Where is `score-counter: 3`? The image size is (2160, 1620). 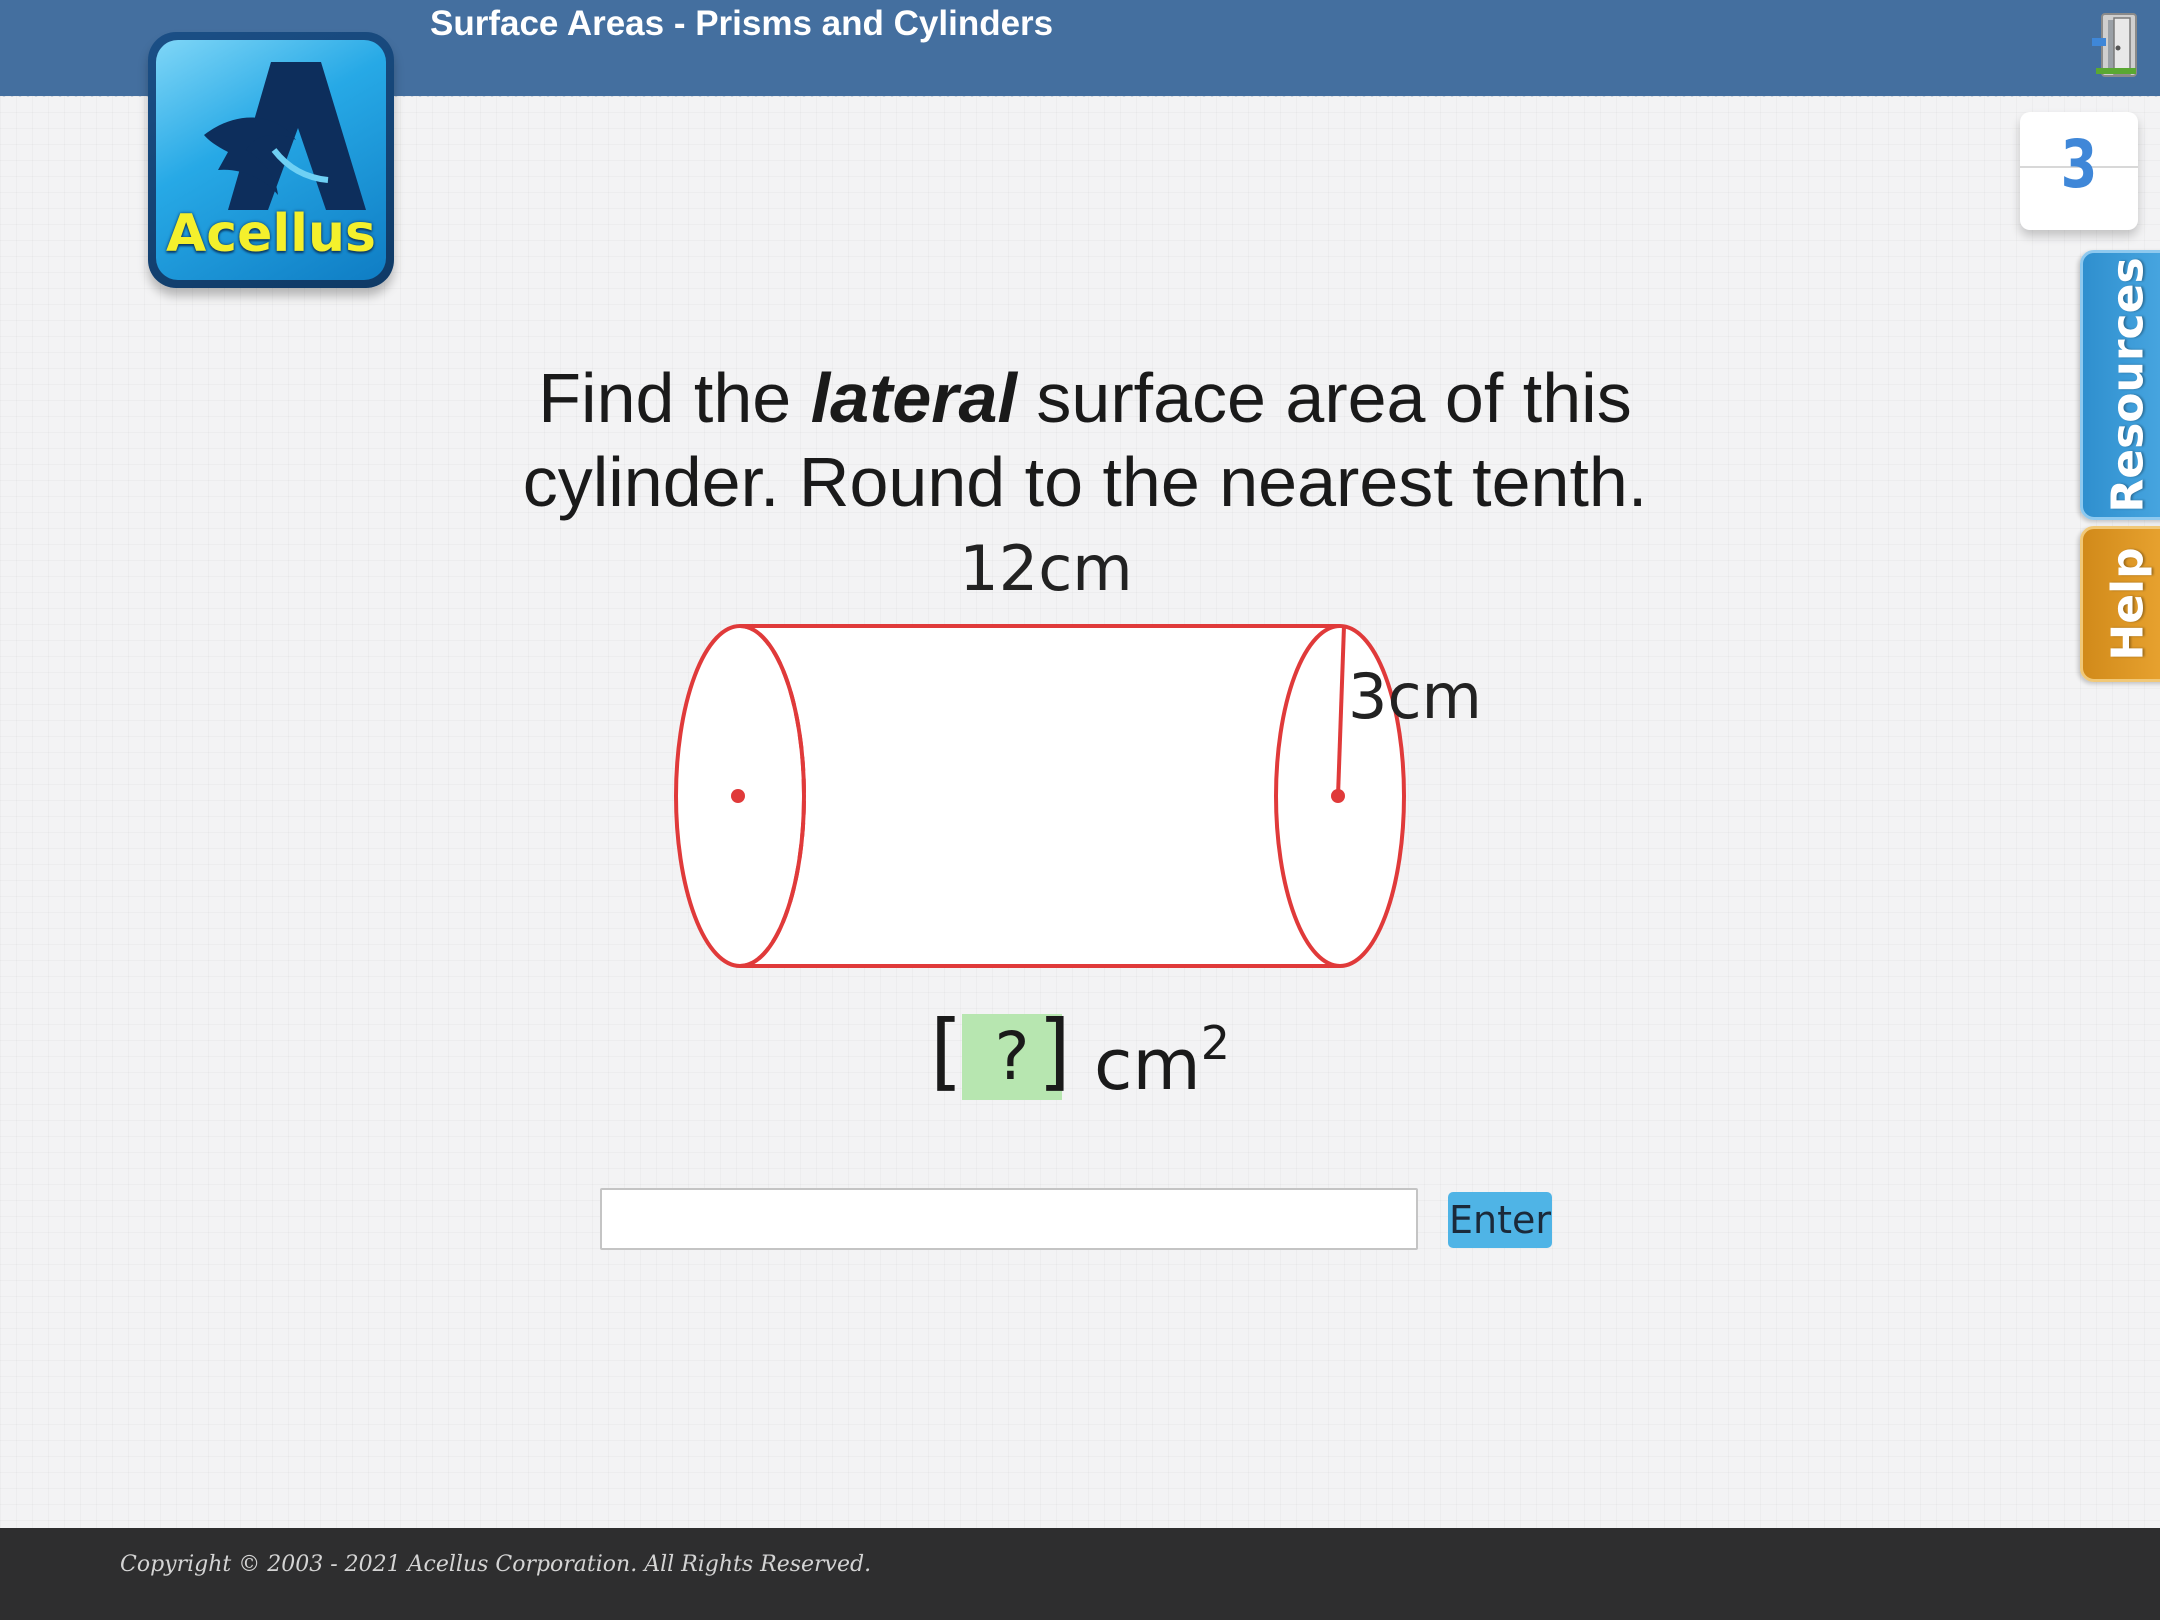
score-counter: 3 is located at coordinates (2079, 171).